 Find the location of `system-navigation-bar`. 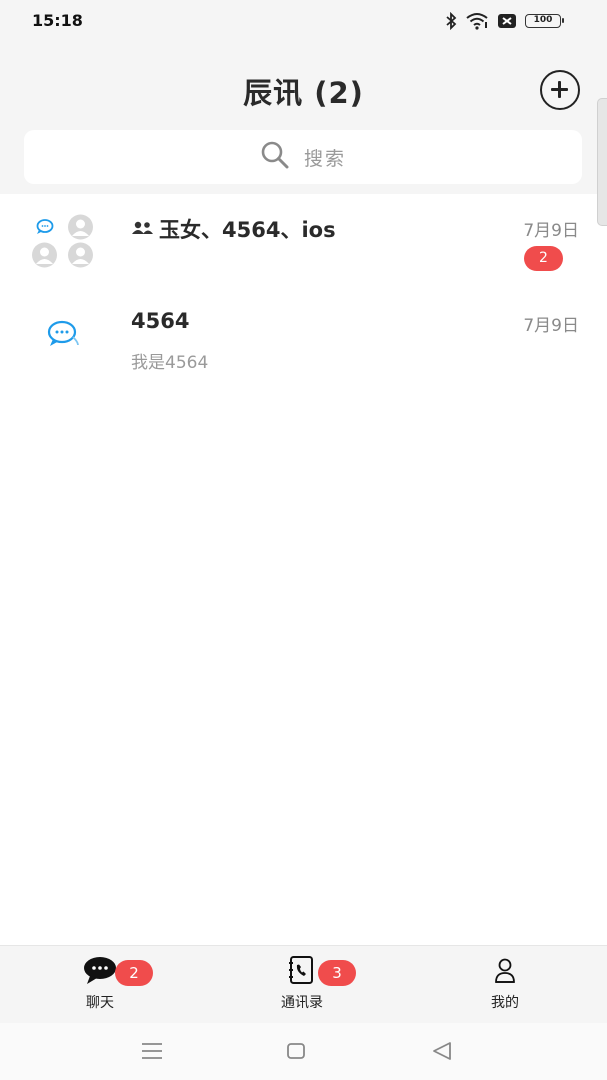

system-navigation-bar is located at coordinates (303, 1051).